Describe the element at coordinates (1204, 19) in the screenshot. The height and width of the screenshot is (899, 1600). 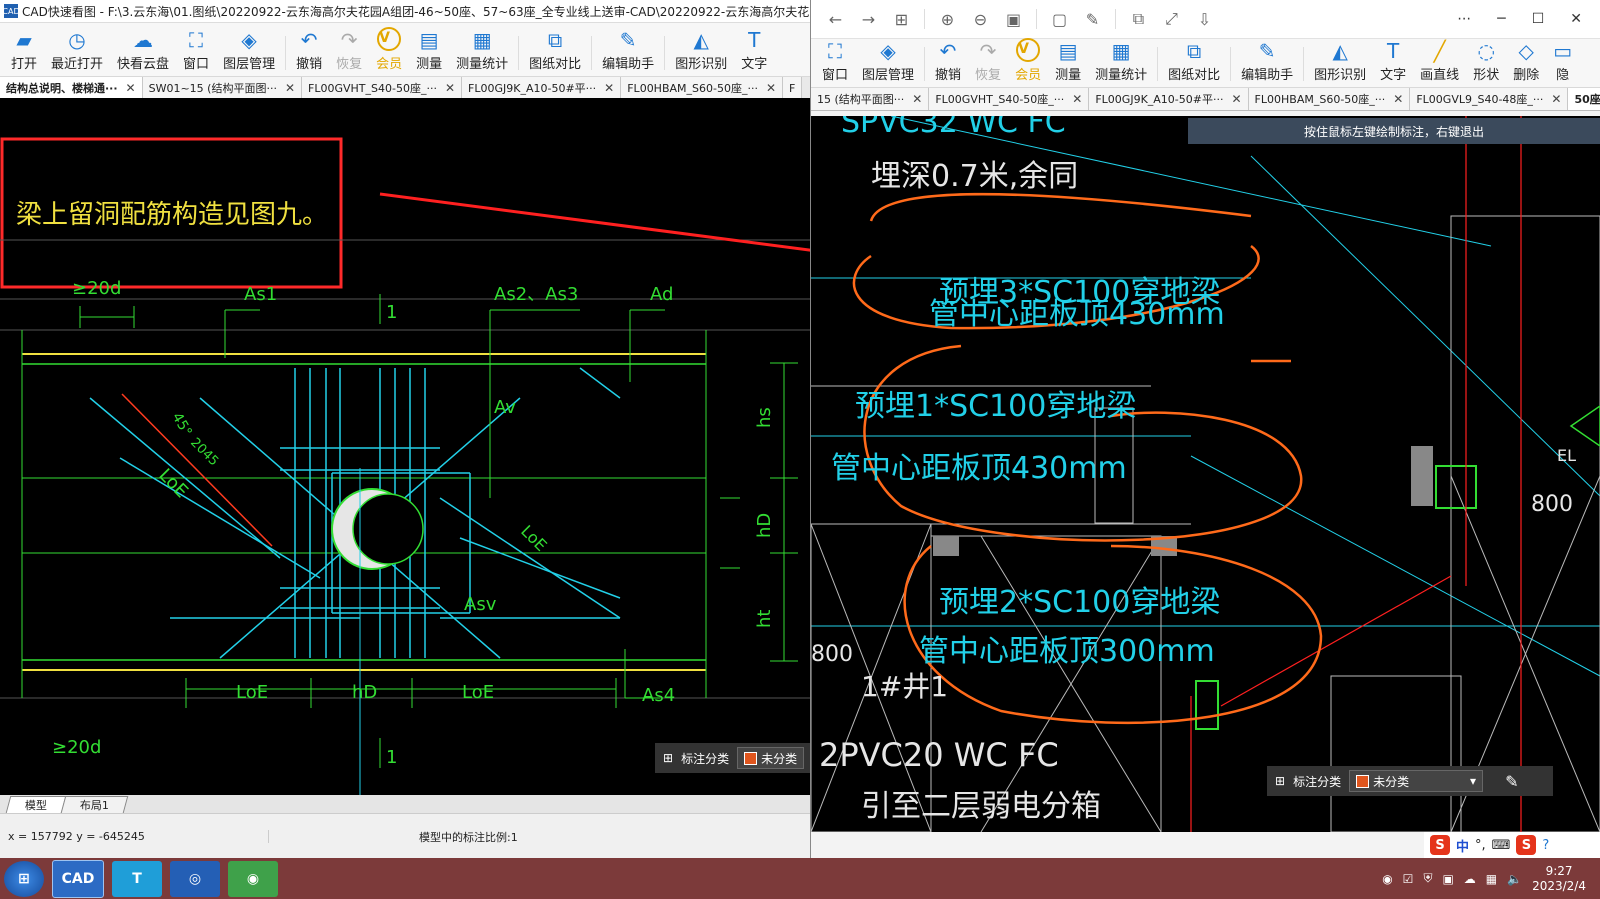
I see `download-icon: ⇩` at that location.